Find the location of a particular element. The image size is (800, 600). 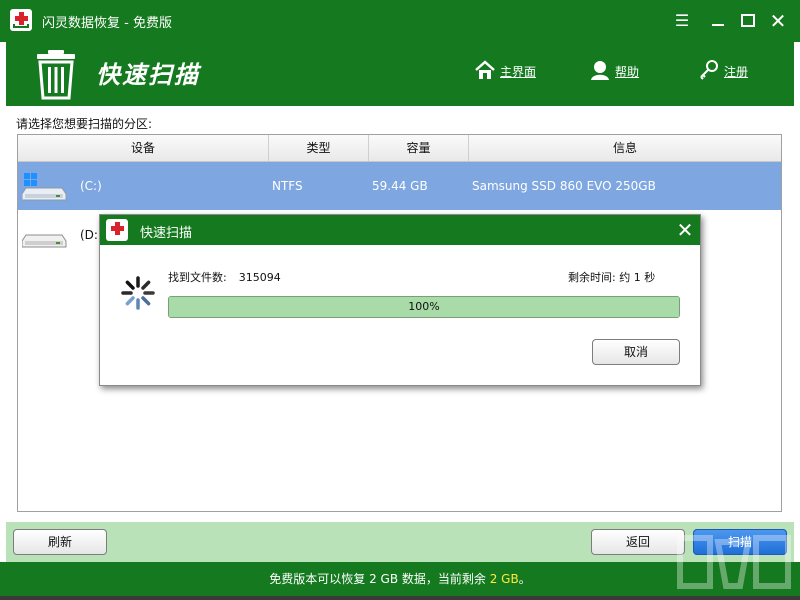

nav-register-label: 注册 is located at coordinates (736, 71).